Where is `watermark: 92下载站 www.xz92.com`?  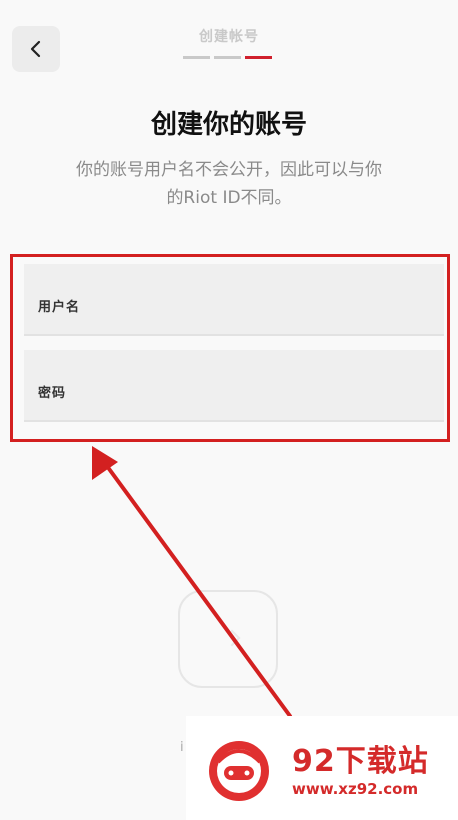 watermark: 92下载站 www.xz92.com is located at coordinates (322, 768).